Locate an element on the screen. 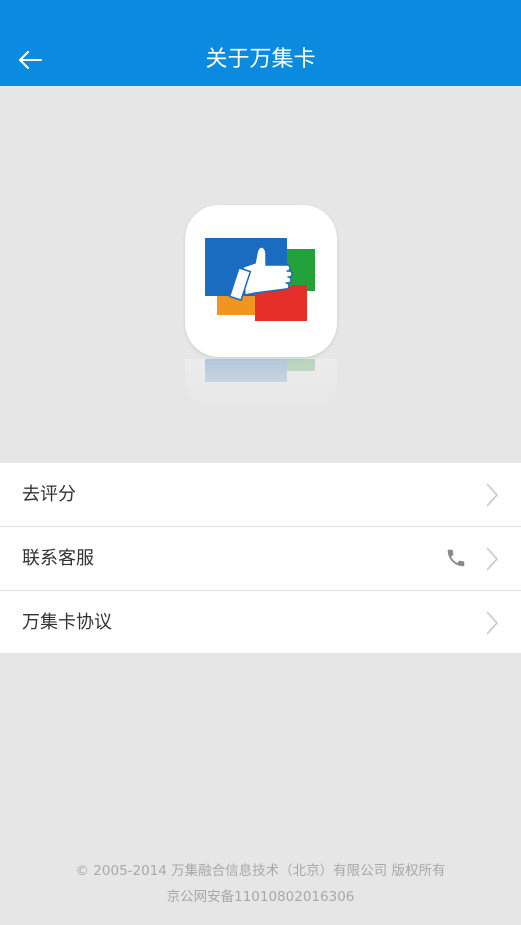  rate-app-label: 去评分 is located at coordinates (49, 494).